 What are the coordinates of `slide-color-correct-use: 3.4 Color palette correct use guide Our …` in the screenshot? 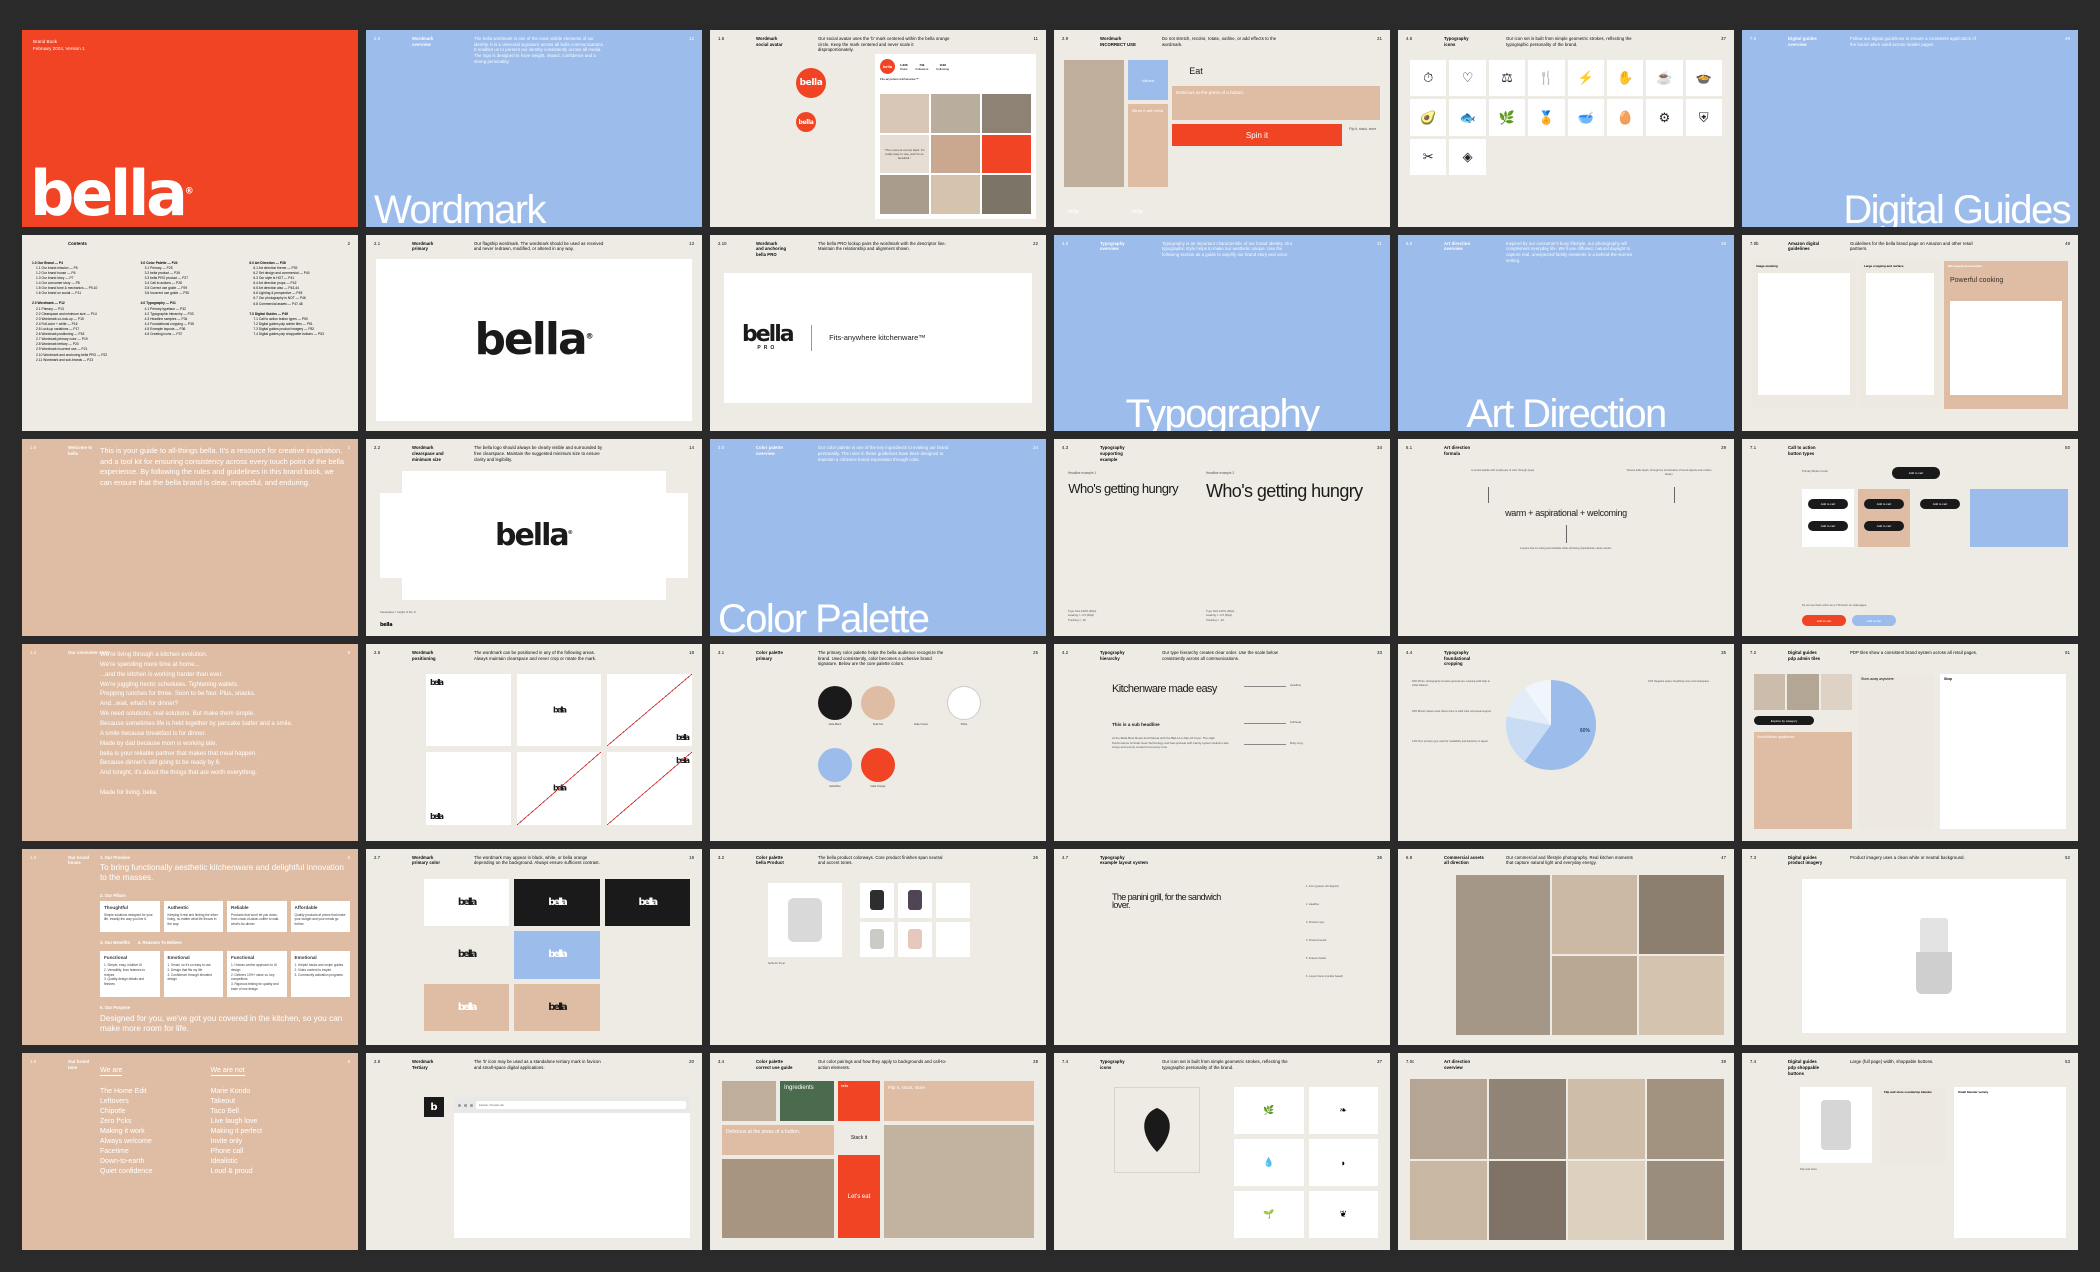 It's located at (878, 1151).